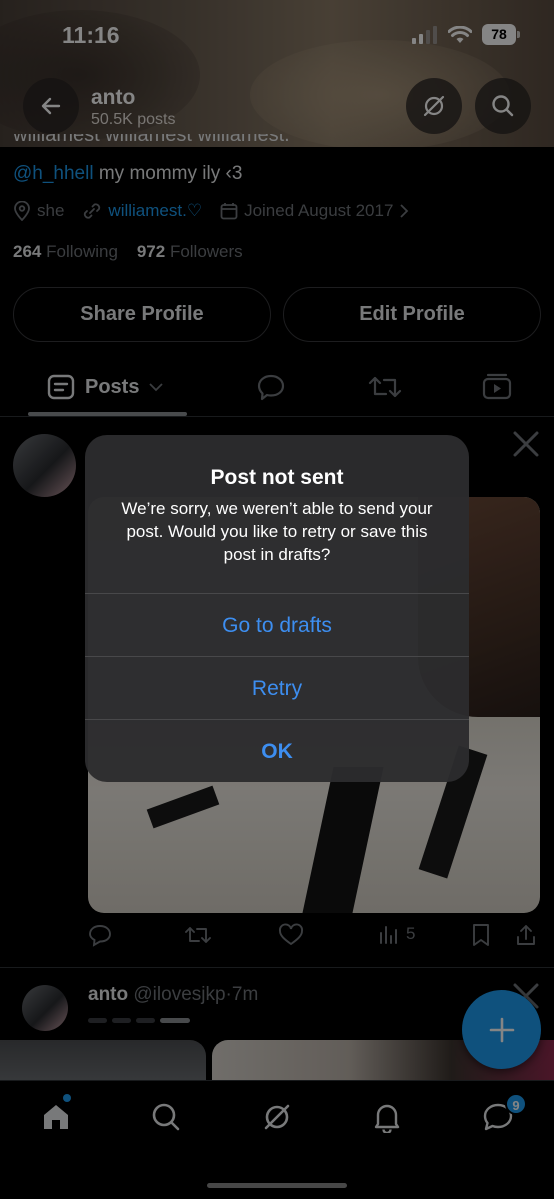  I want to click on ok-button: OK, so click(277, 750).